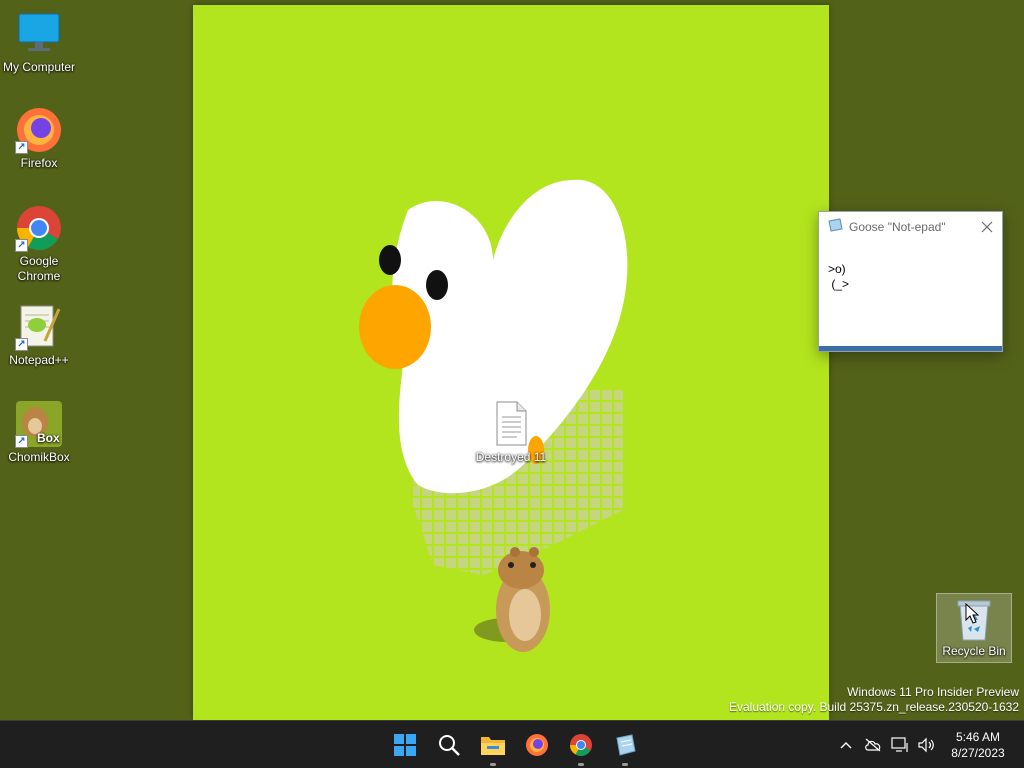 The height and width of the screenshot is (768, 1024). Describe the element at coordinates (910, 348) in the screenshot. I see `window-bottom-bar` at that location.